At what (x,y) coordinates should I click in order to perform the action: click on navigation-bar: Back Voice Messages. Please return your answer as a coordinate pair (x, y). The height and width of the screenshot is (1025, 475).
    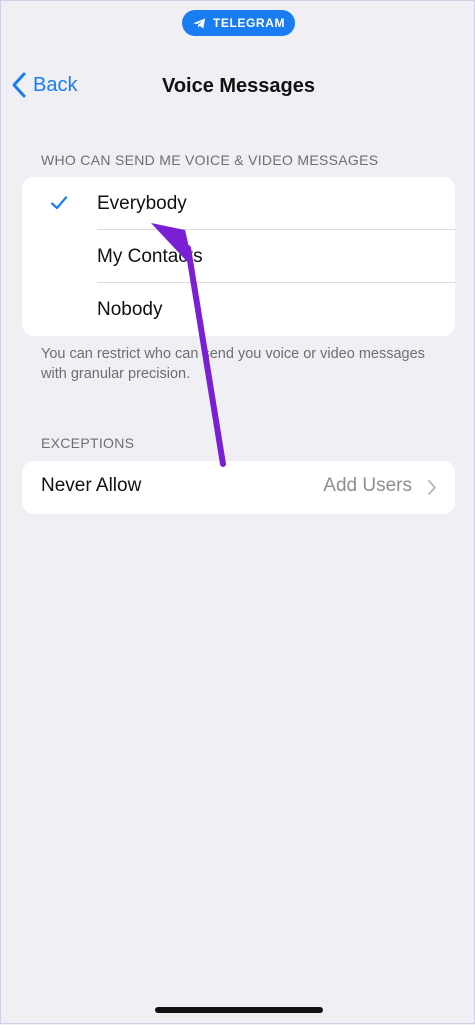
    Looking at the image, I should click on (238, 87).